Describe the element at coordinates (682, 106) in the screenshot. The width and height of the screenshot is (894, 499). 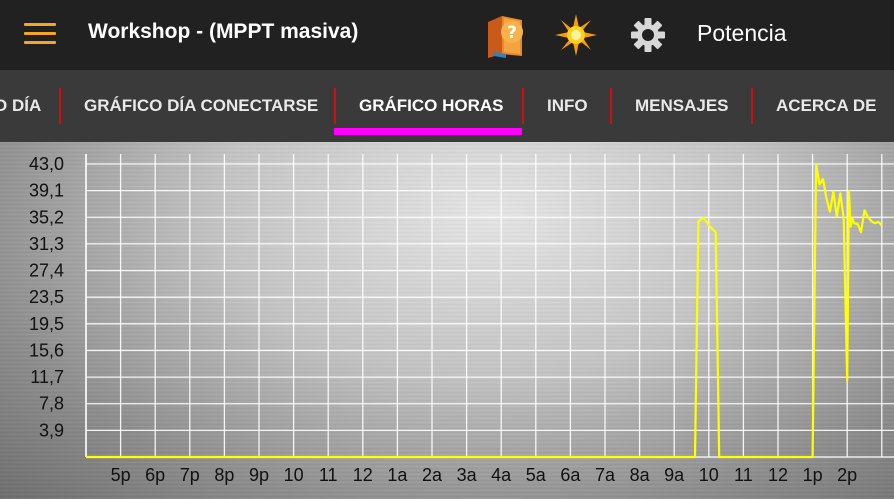
I see `tab-mensajes: MENSAJES` at that location.